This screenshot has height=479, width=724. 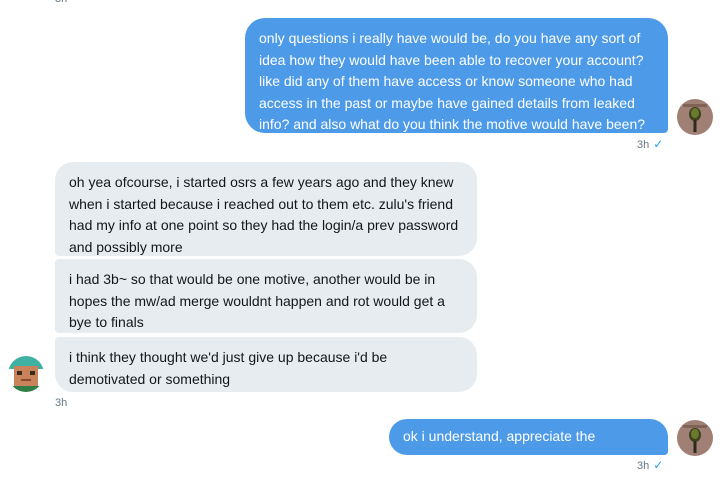 I want to click on message-bubble-outgoing: ok i understand, appreciate the response, so click(x=528, y=442).